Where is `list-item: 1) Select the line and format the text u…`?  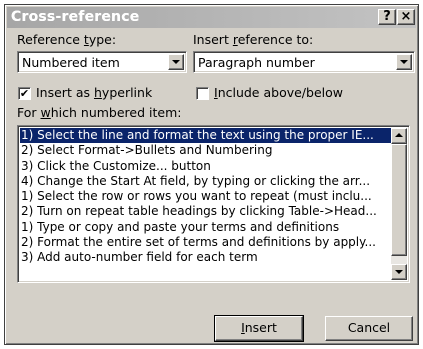 list-item: 1) Select the line and format the text u… is located at coordinates (205, 136).